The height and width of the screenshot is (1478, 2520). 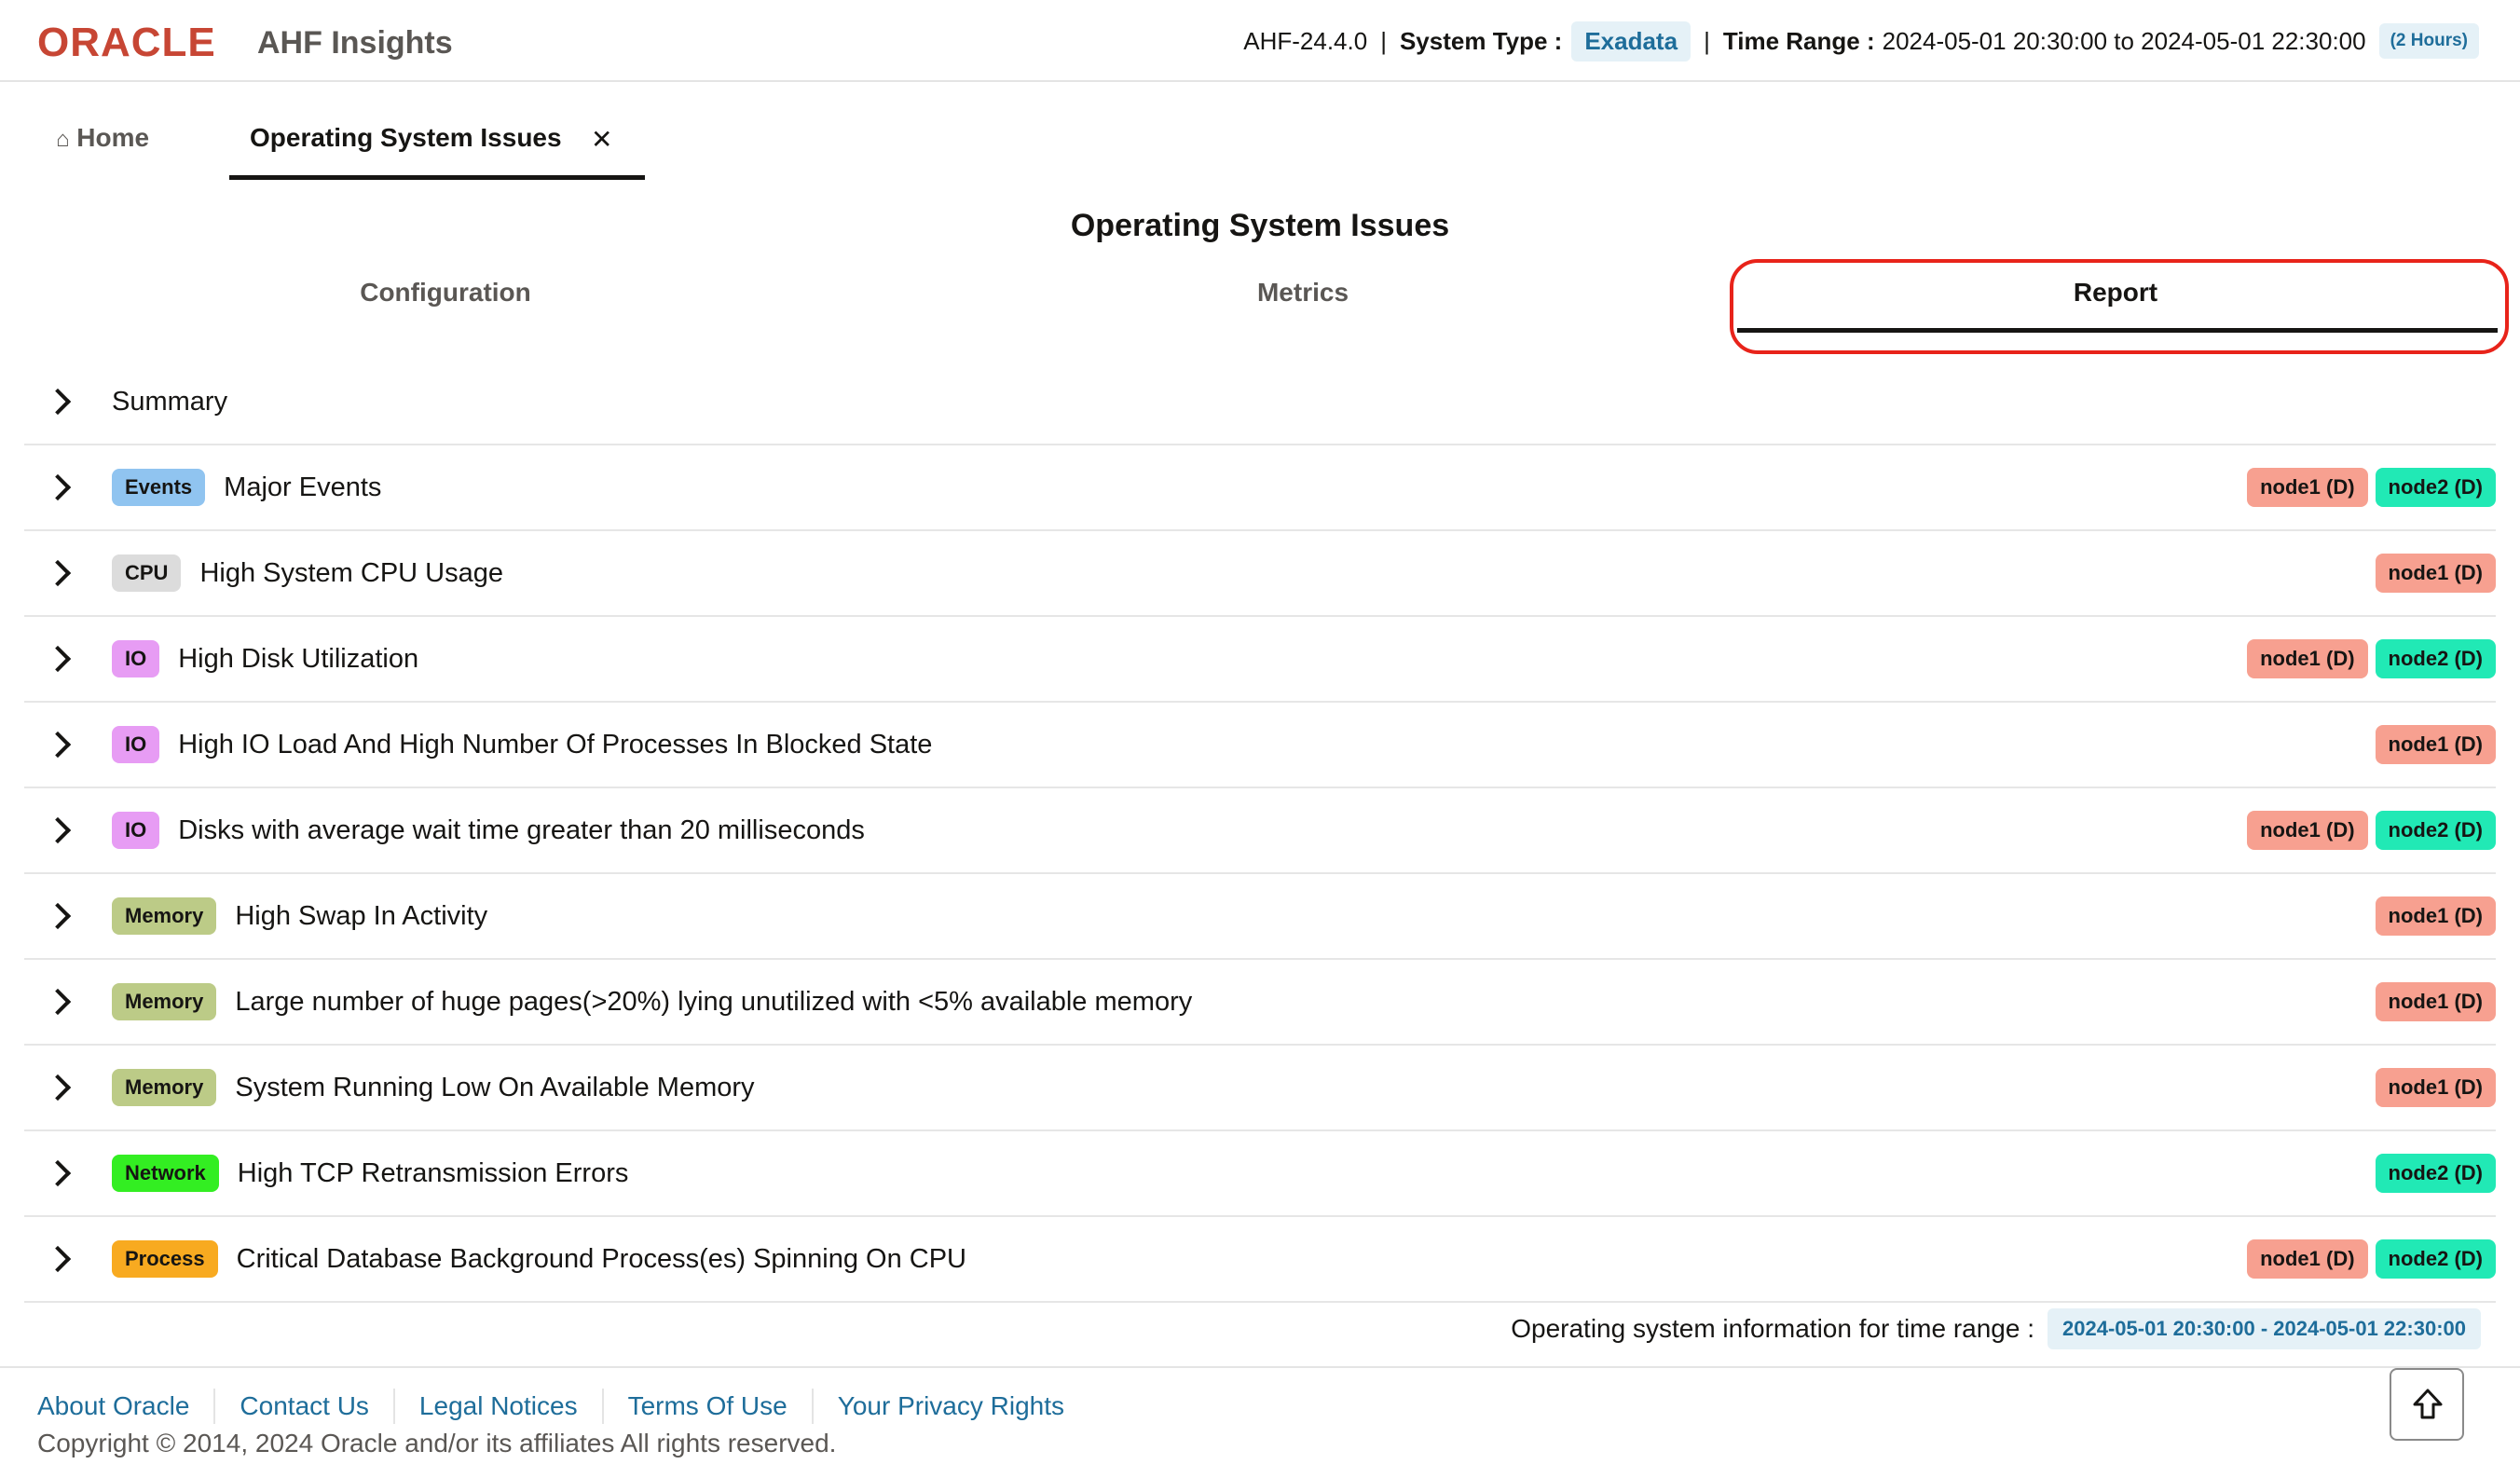 What do you see at coordinates (1305, 40) in the screenshot?
I see `version-label: AHF-24.4.0` at bounding box center [1305, 40].